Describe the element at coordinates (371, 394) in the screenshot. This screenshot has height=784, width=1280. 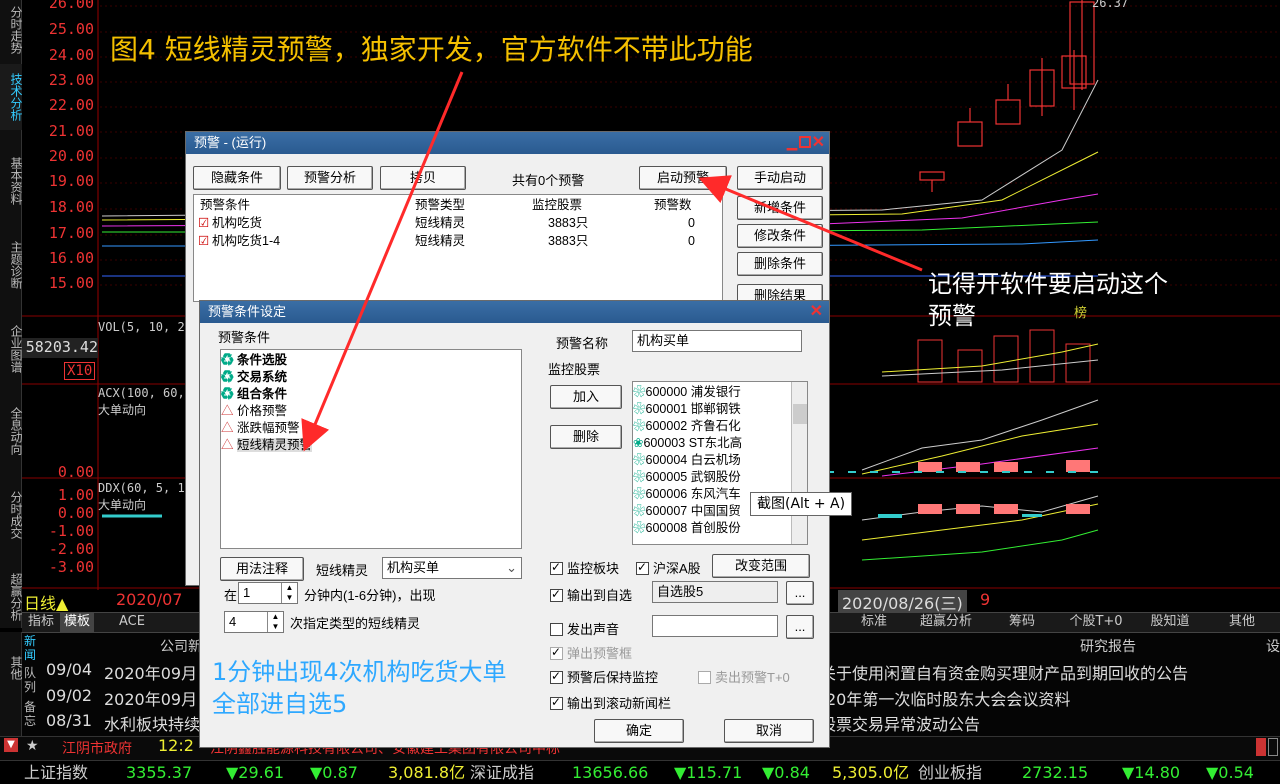
I see `tree-item: ♻ 组合条件` at that location.